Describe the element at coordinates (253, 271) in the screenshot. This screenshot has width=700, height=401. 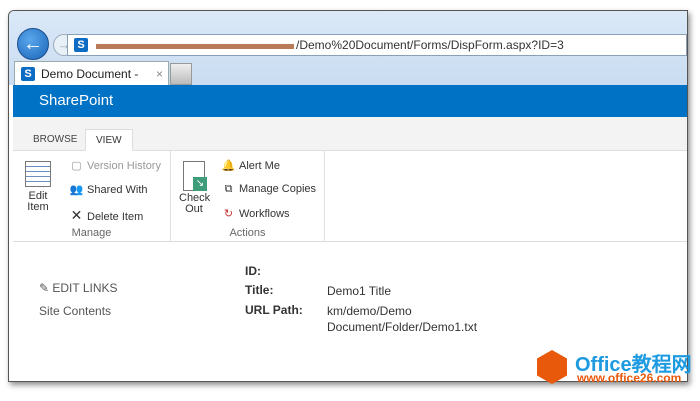
I see `field-label-id: ID:` at that location.